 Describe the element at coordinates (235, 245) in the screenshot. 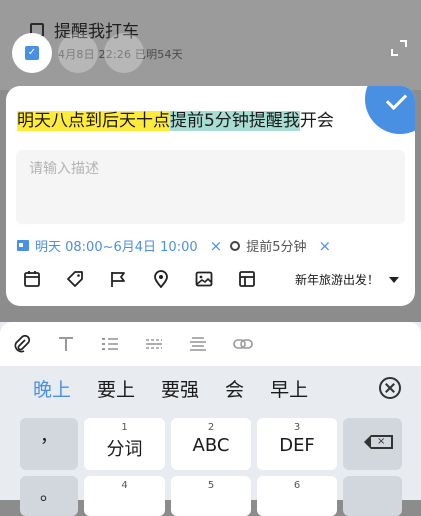

I see `alarm-icon` at that location.